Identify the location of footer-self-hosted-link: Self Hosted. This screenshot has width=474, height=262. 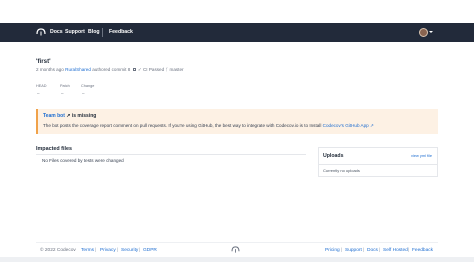
(395, 250).